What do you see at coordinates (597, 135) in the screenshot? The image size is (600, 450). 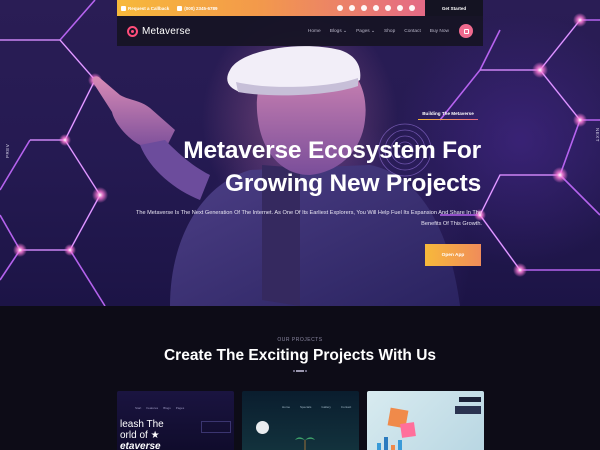 I see `next-slide-button: NEXT` at bounding box center [597, 135].